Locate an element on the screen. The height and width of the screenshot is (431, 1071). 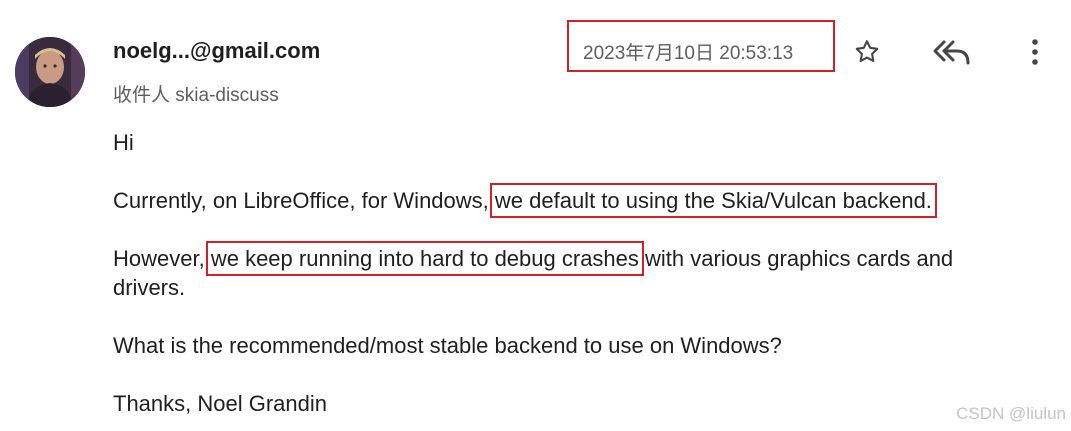
reply-all-button is located at coordinates (952, 52).